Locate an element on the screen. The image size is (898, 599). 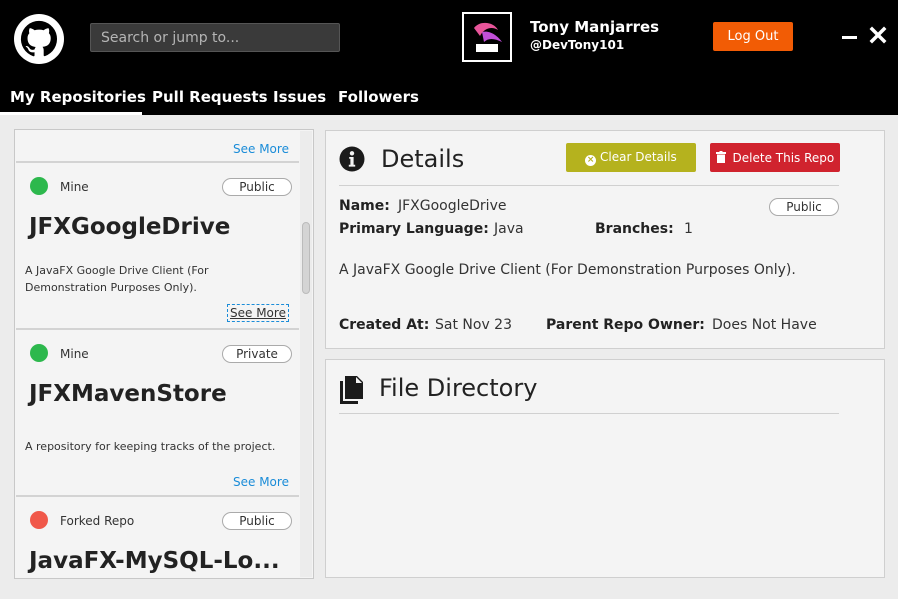
avatar is located at coordinates (487, 37).